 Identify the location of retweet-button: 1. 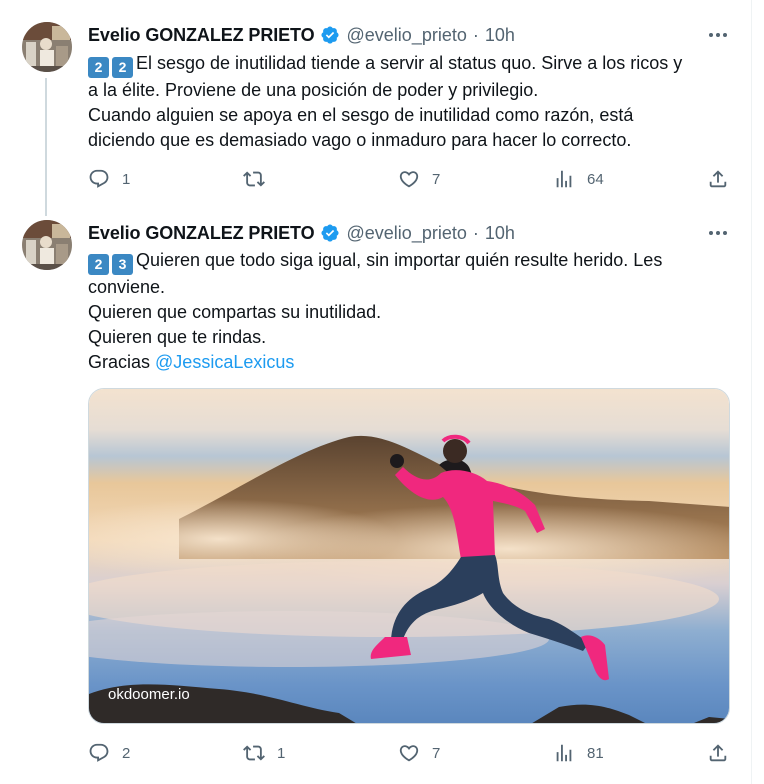
(264, 753).